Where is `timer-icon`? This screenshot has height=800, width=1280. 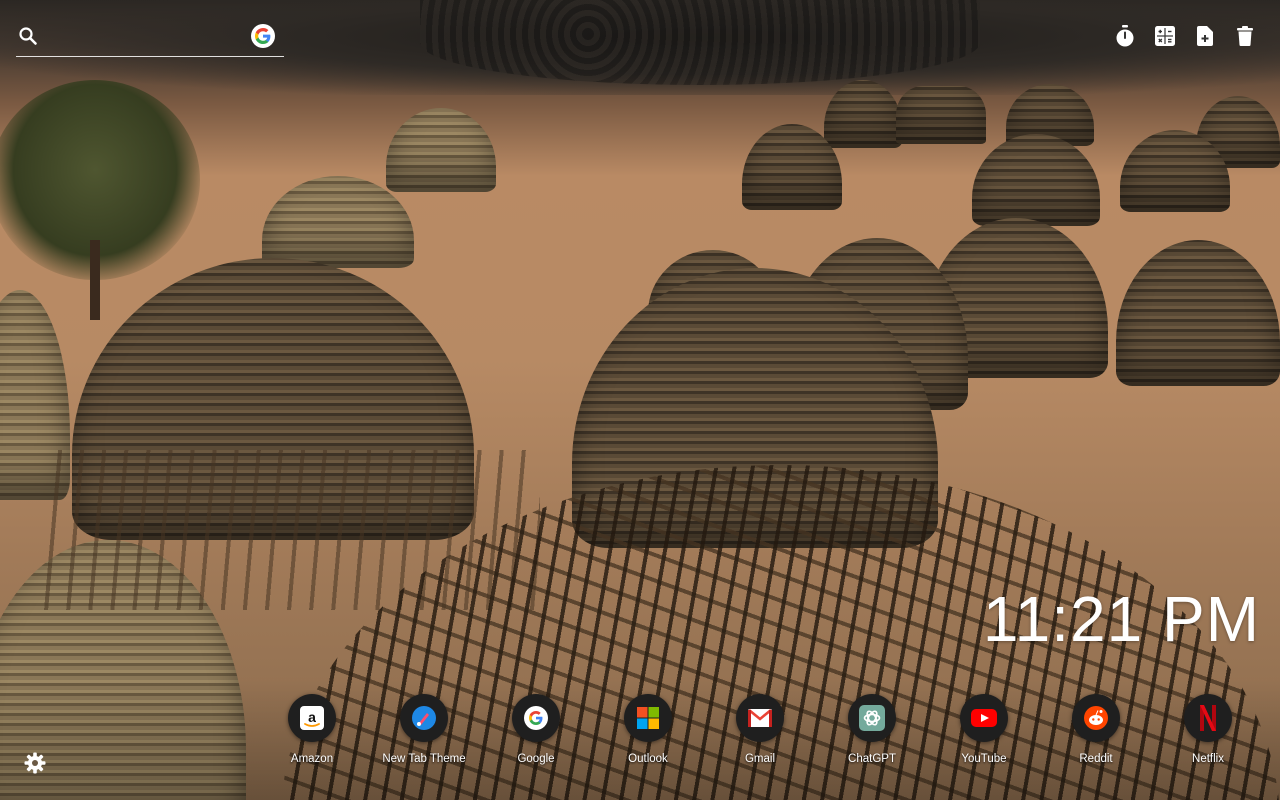 timer-icon is located at coordinates (1125, 36).